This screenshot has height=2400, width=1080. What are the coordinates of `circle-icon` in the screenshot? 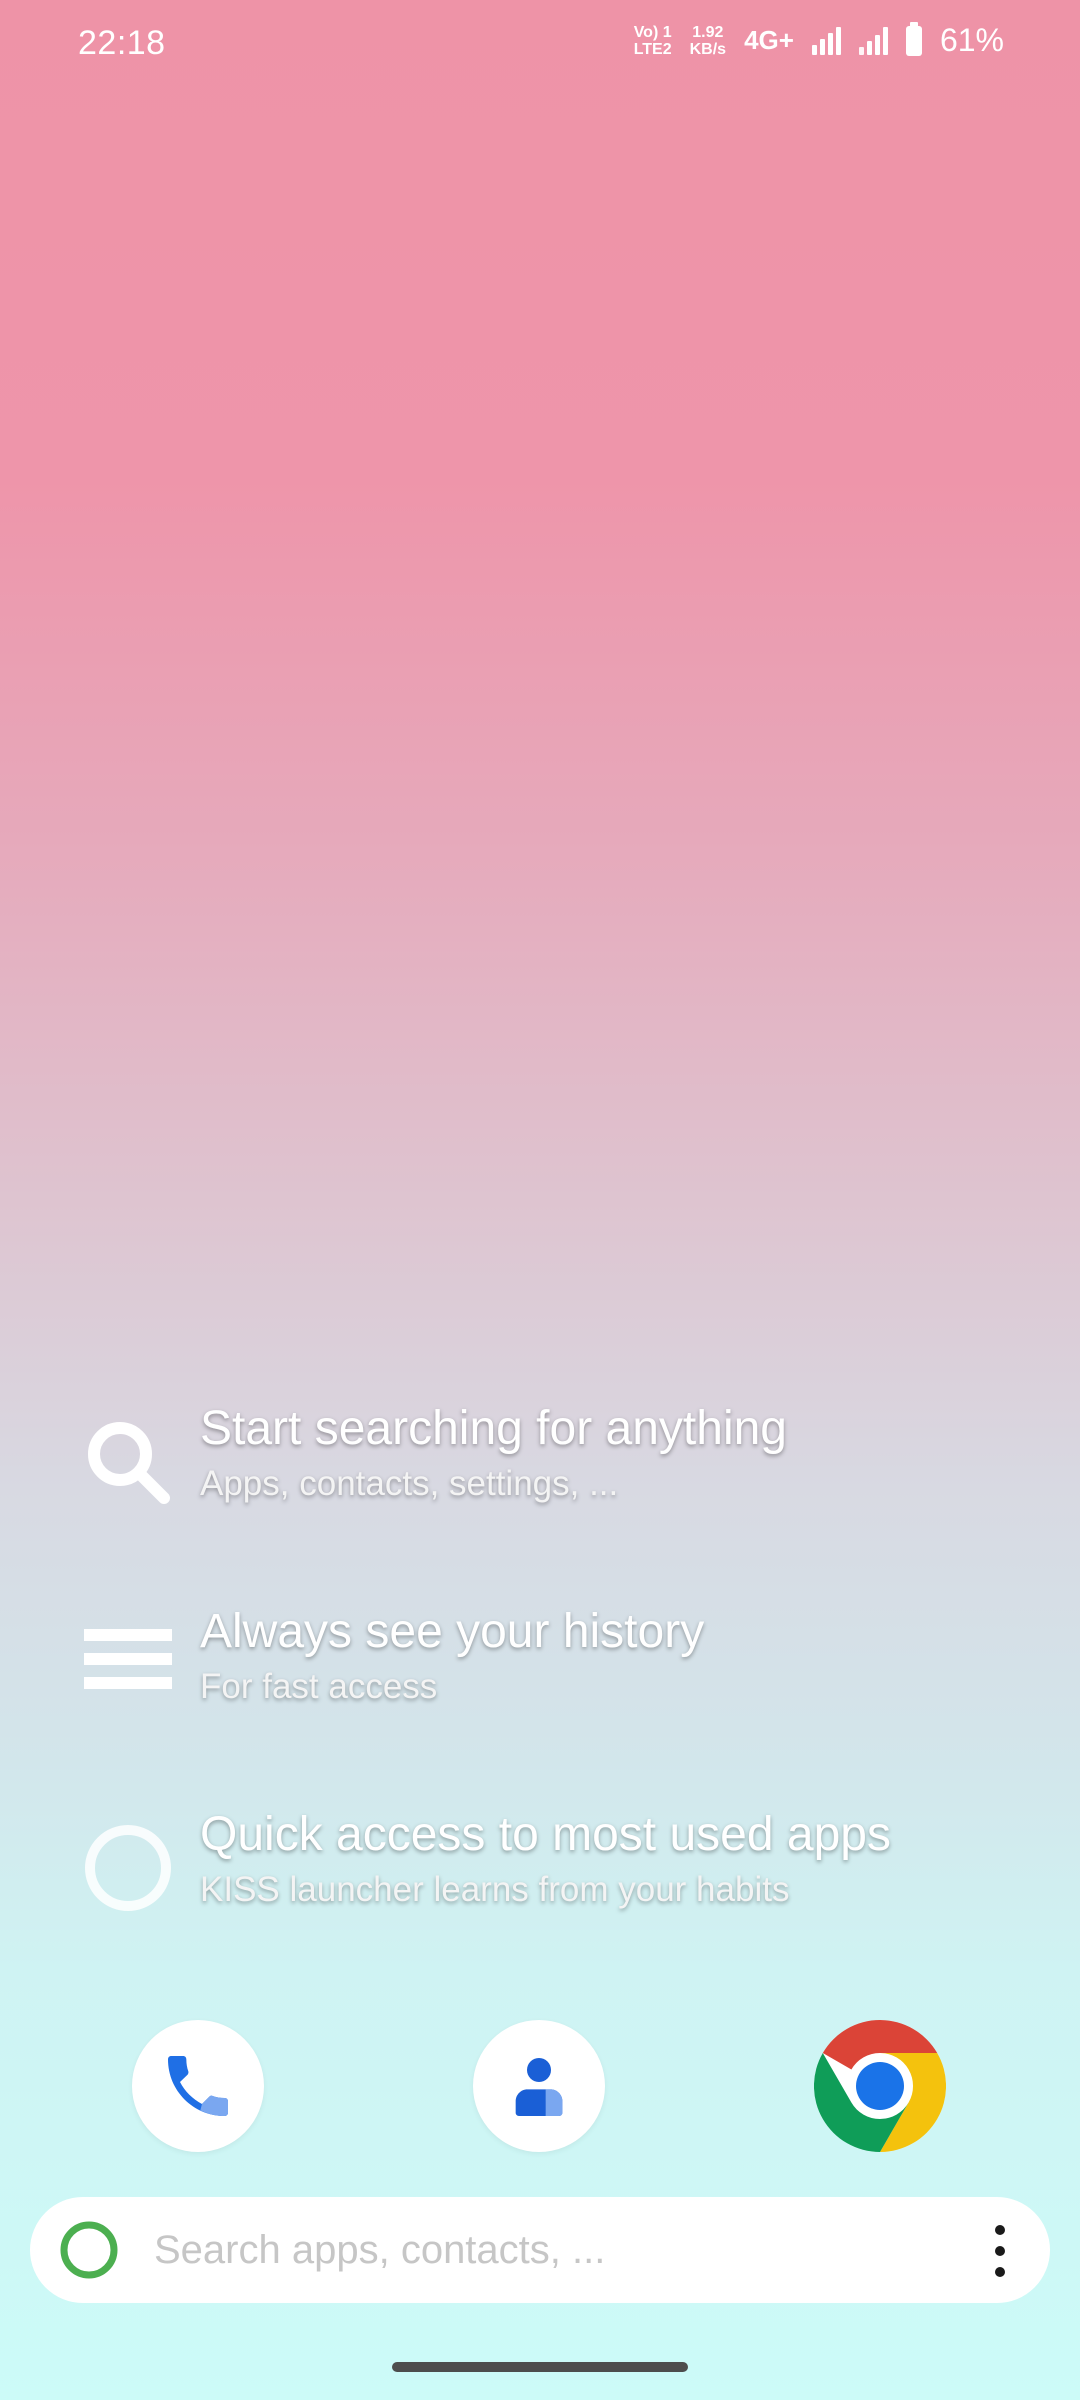 It's located at (128, 1868).